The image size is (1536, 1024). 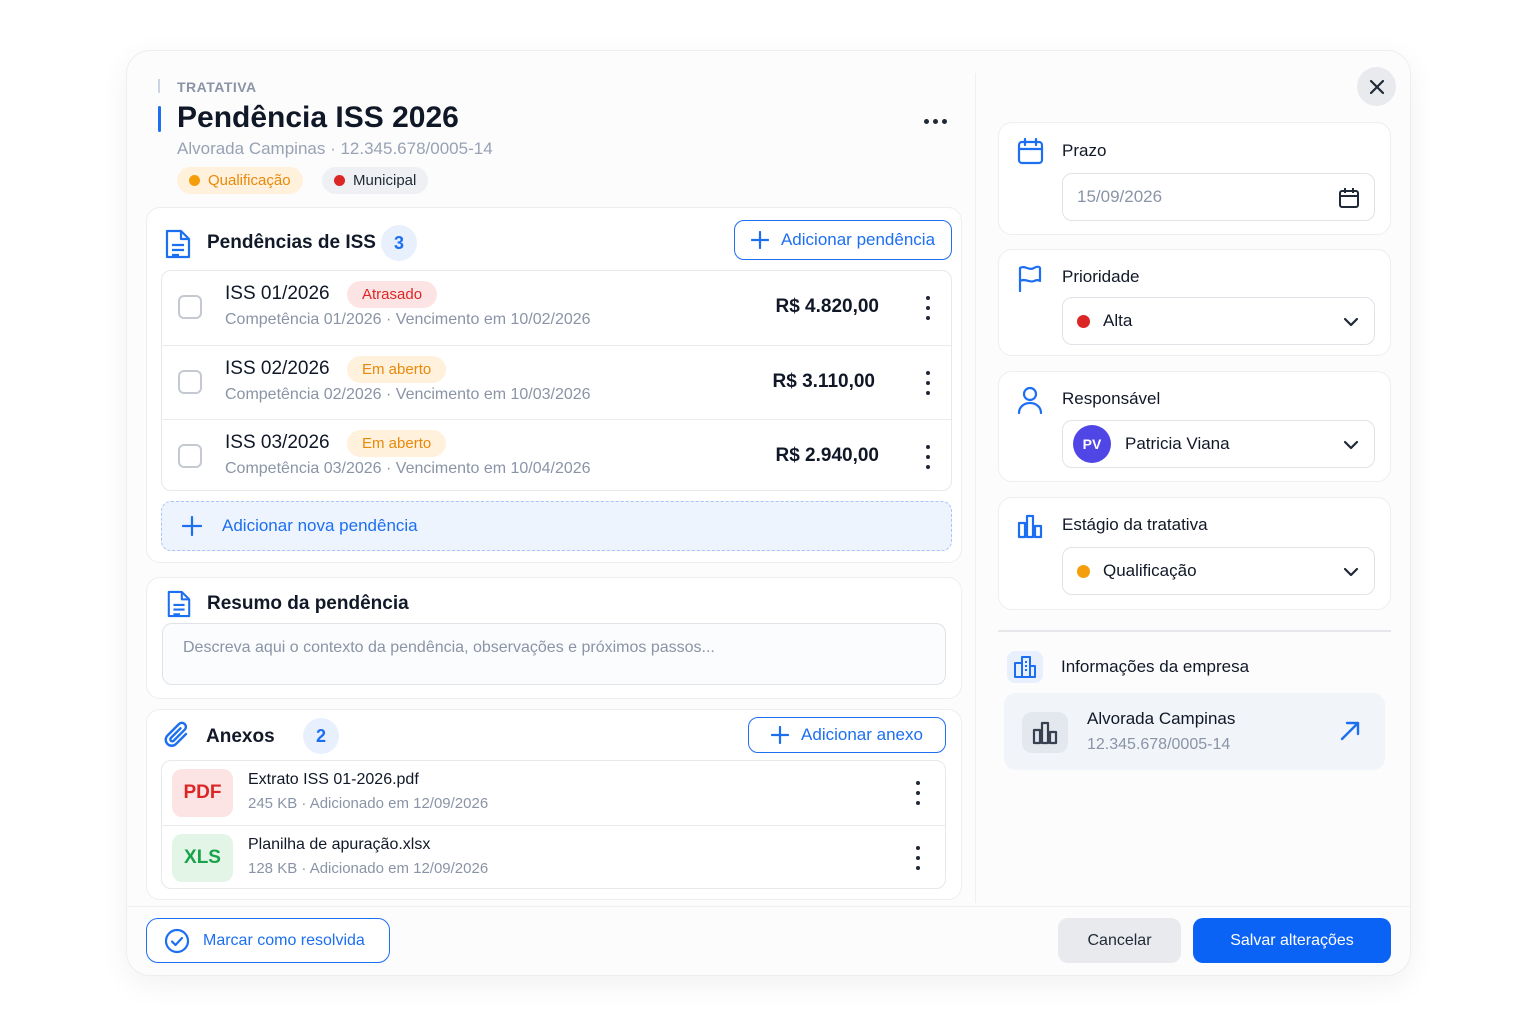 What do you see at coordinates (1218, 571) in the screenshot?
I see `estagio-select: Qualificação` at bounding box center [1218, 571].